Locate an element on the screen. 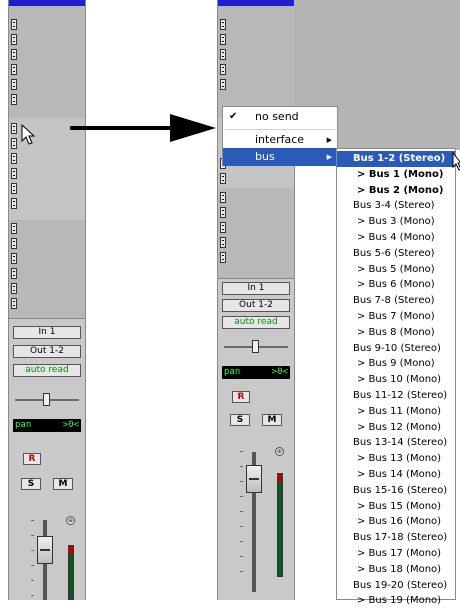  bus-menu-item: > Bus 2 (Mono) is located at coordinates (396, 191).